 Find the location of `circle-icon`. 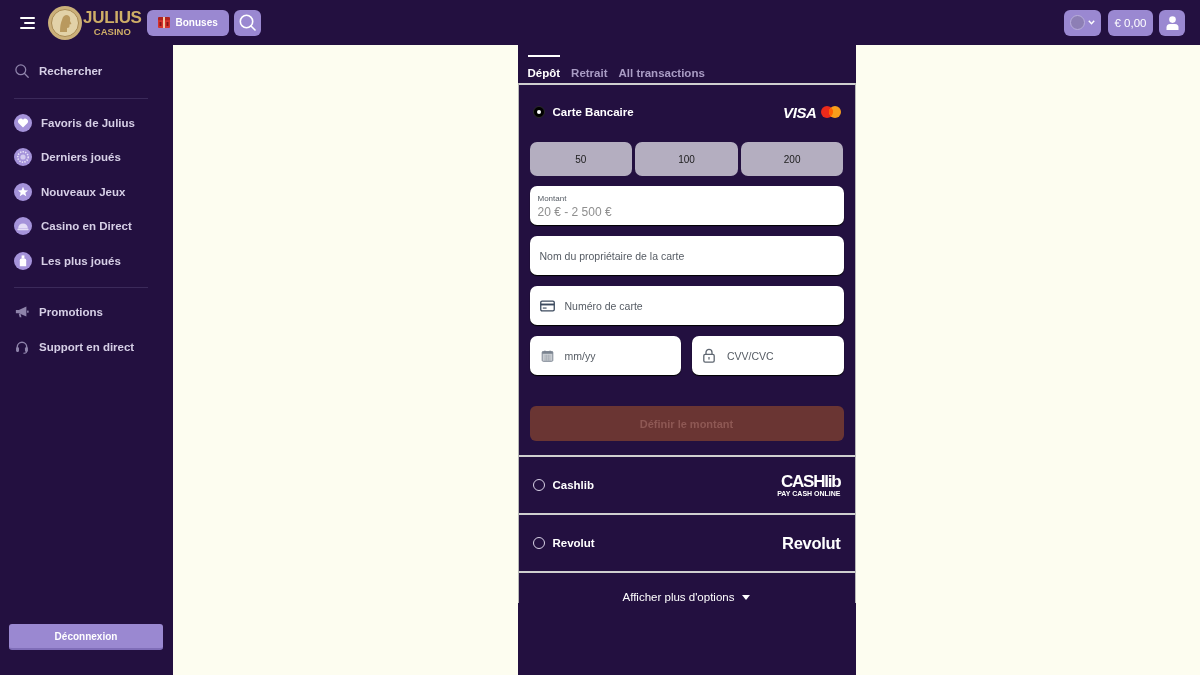

circle-icon is located at coordinates (1077, 22).